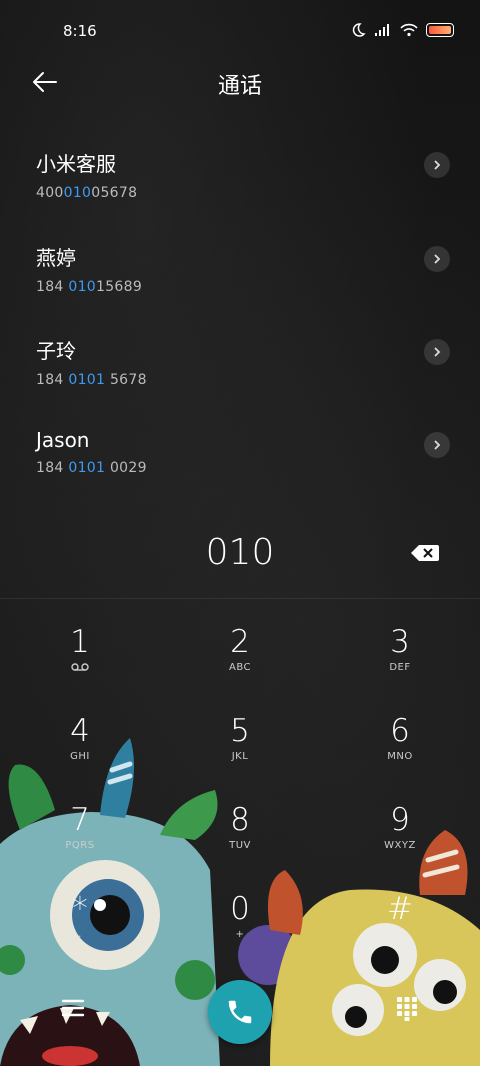 The height and width of the screenshot is (1066, 480). What do you see at coordinates (240, 845) in the screenshot?
I see `key-letters: TUV` at bounding box center [240, 845].